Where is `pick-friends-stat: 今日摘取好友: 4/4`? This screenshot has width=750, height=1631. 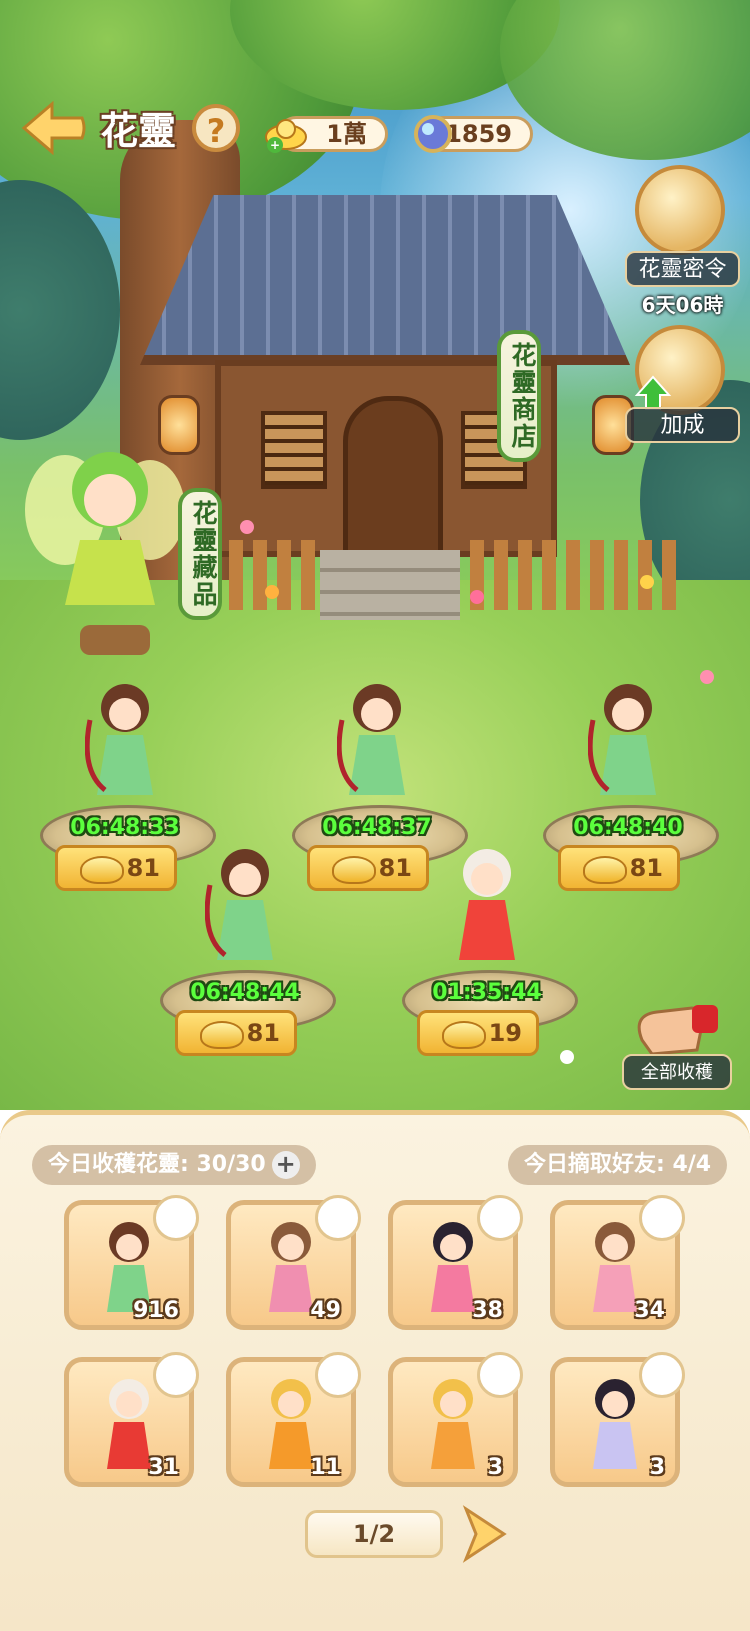 pick-friends-stat: 今日摘取好友: 4/4 is located at coordinates (618, 1165).